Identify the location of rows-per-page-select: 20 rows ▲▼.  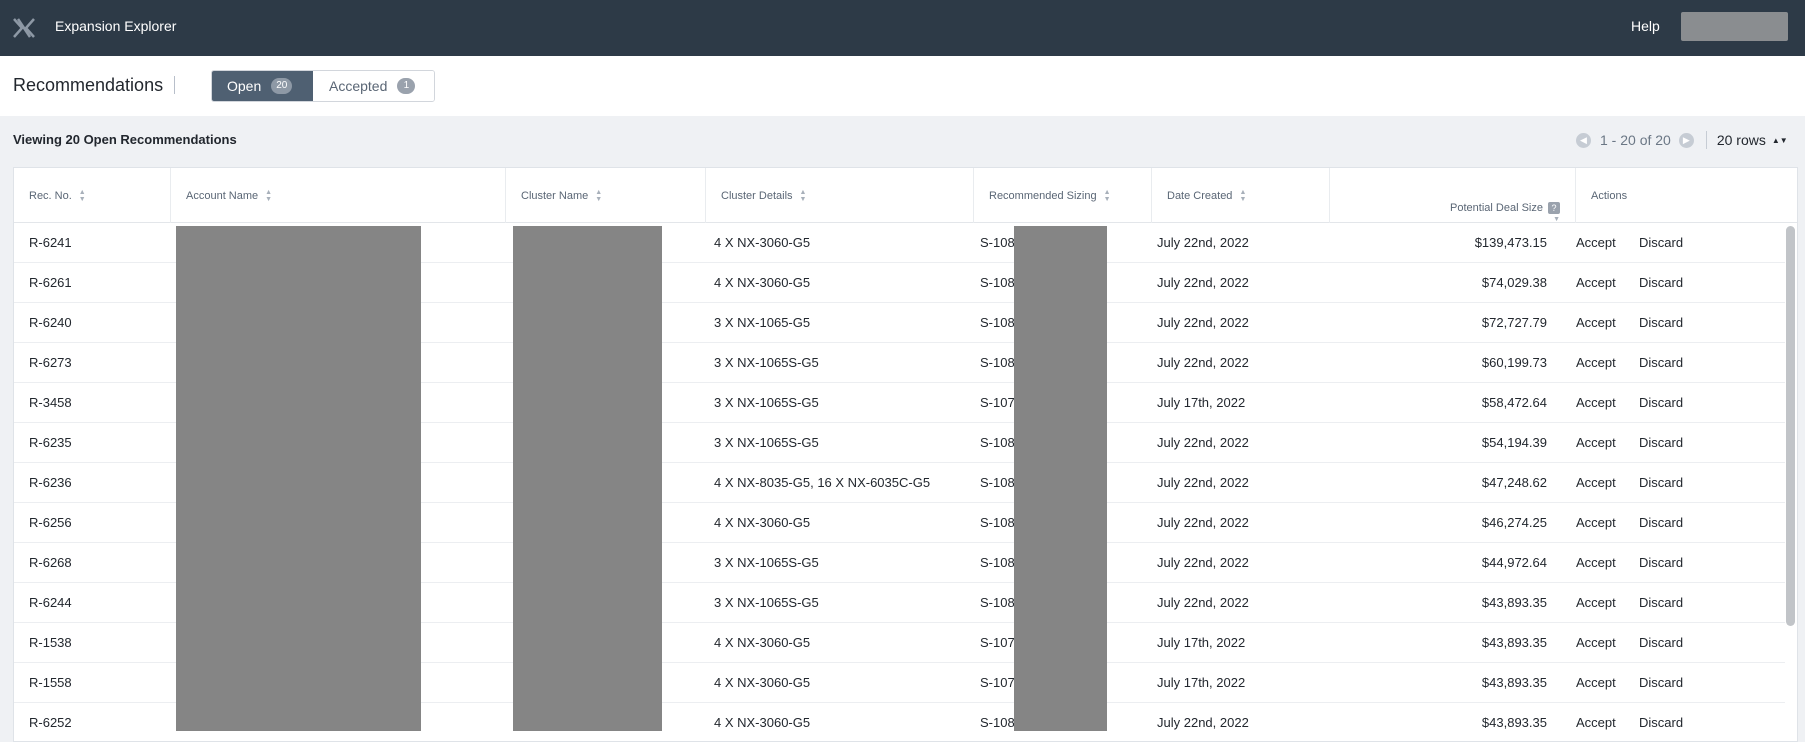
(1752, 140).